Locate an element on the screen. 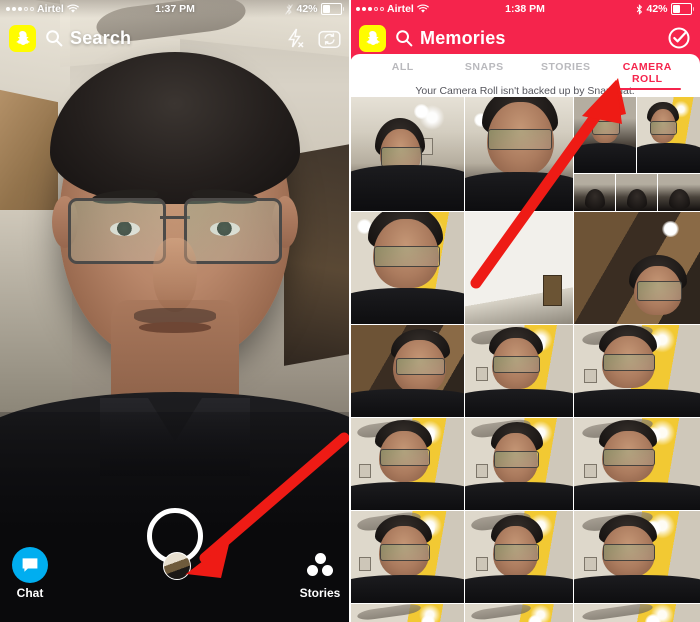  stories-dots-icon is located at coordinates (320, 565).